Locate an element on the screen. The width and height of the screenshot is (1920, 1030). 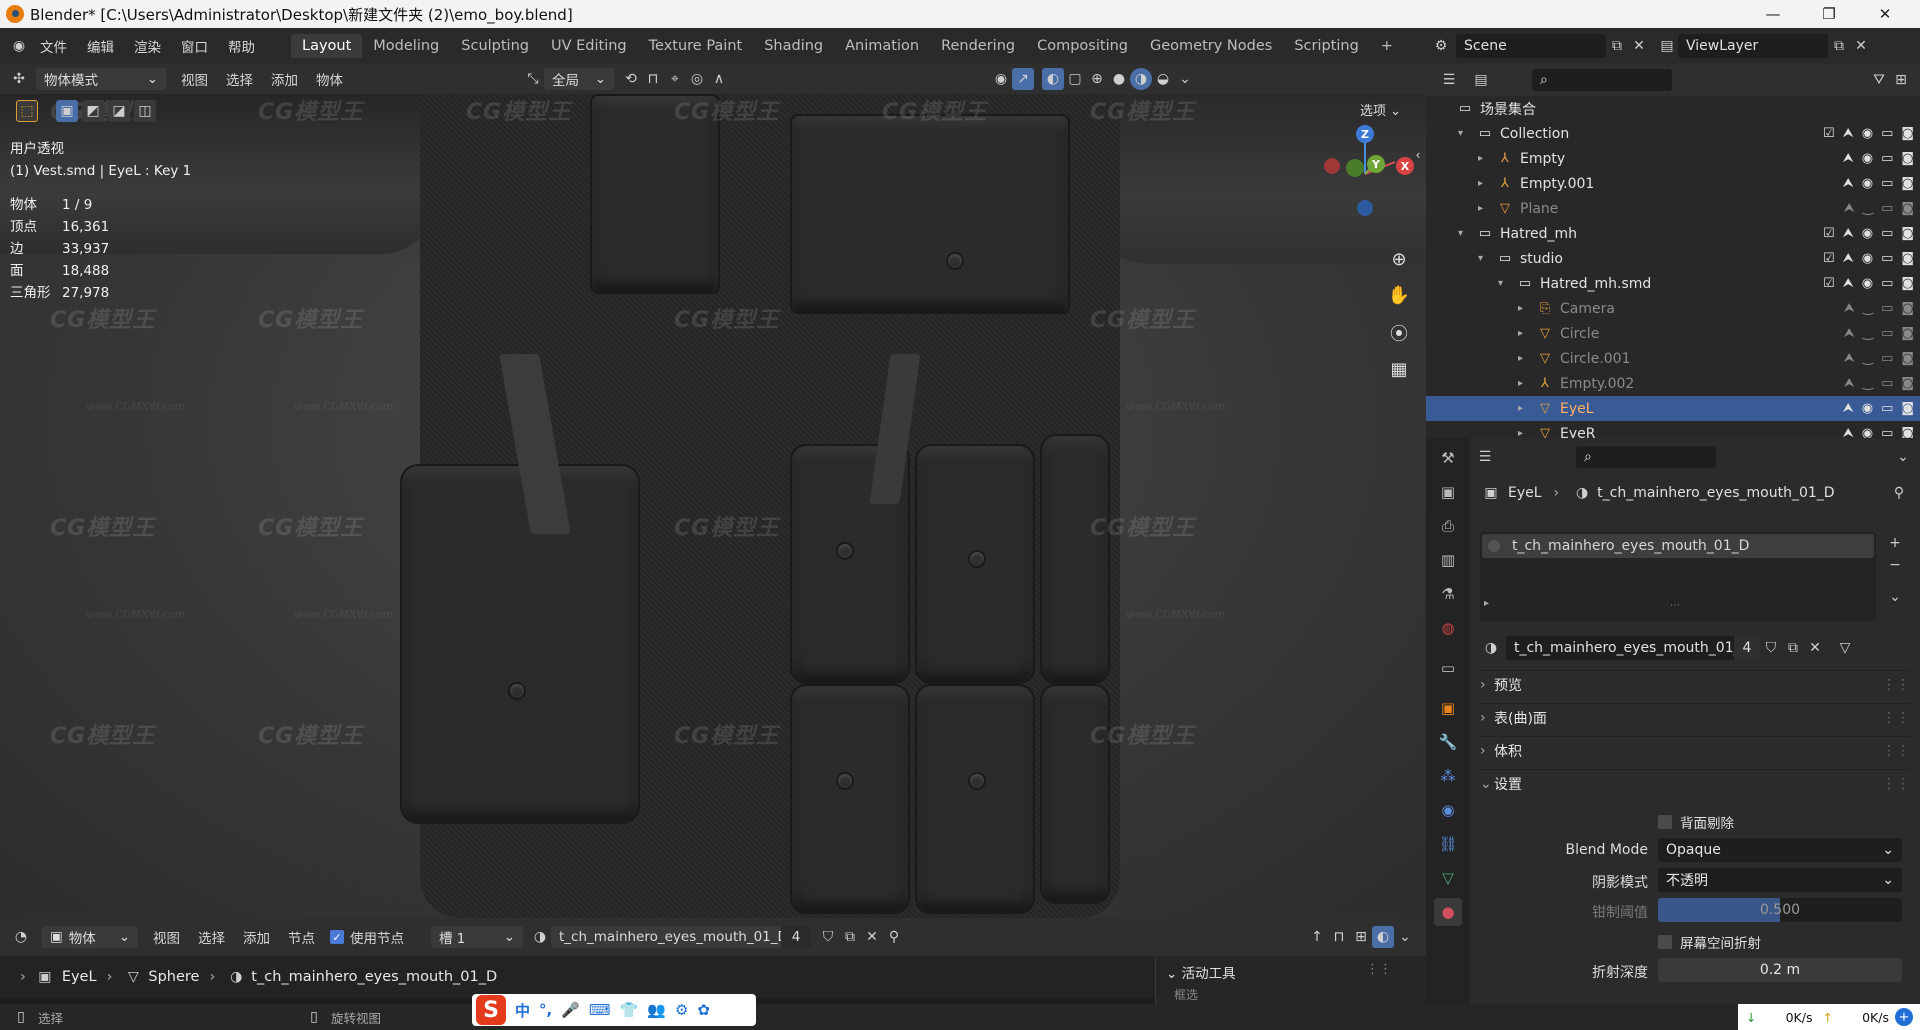
shading-options-icon: ⌄ is located at coordinates (1185, 79).